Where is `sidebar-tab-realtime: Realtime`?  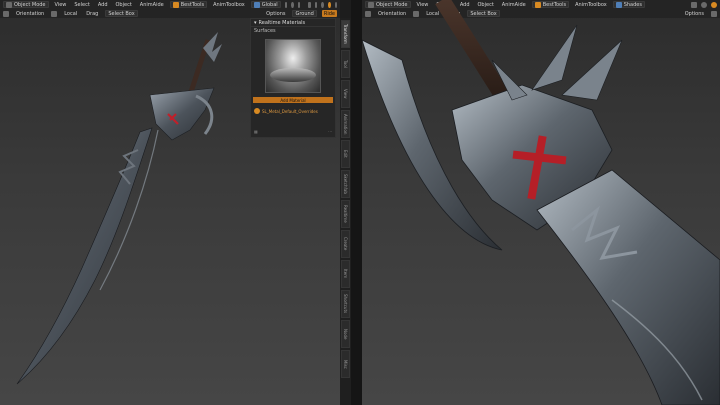 sidebar-tab-realtime: Realtime is located at coordinates (345, 214).